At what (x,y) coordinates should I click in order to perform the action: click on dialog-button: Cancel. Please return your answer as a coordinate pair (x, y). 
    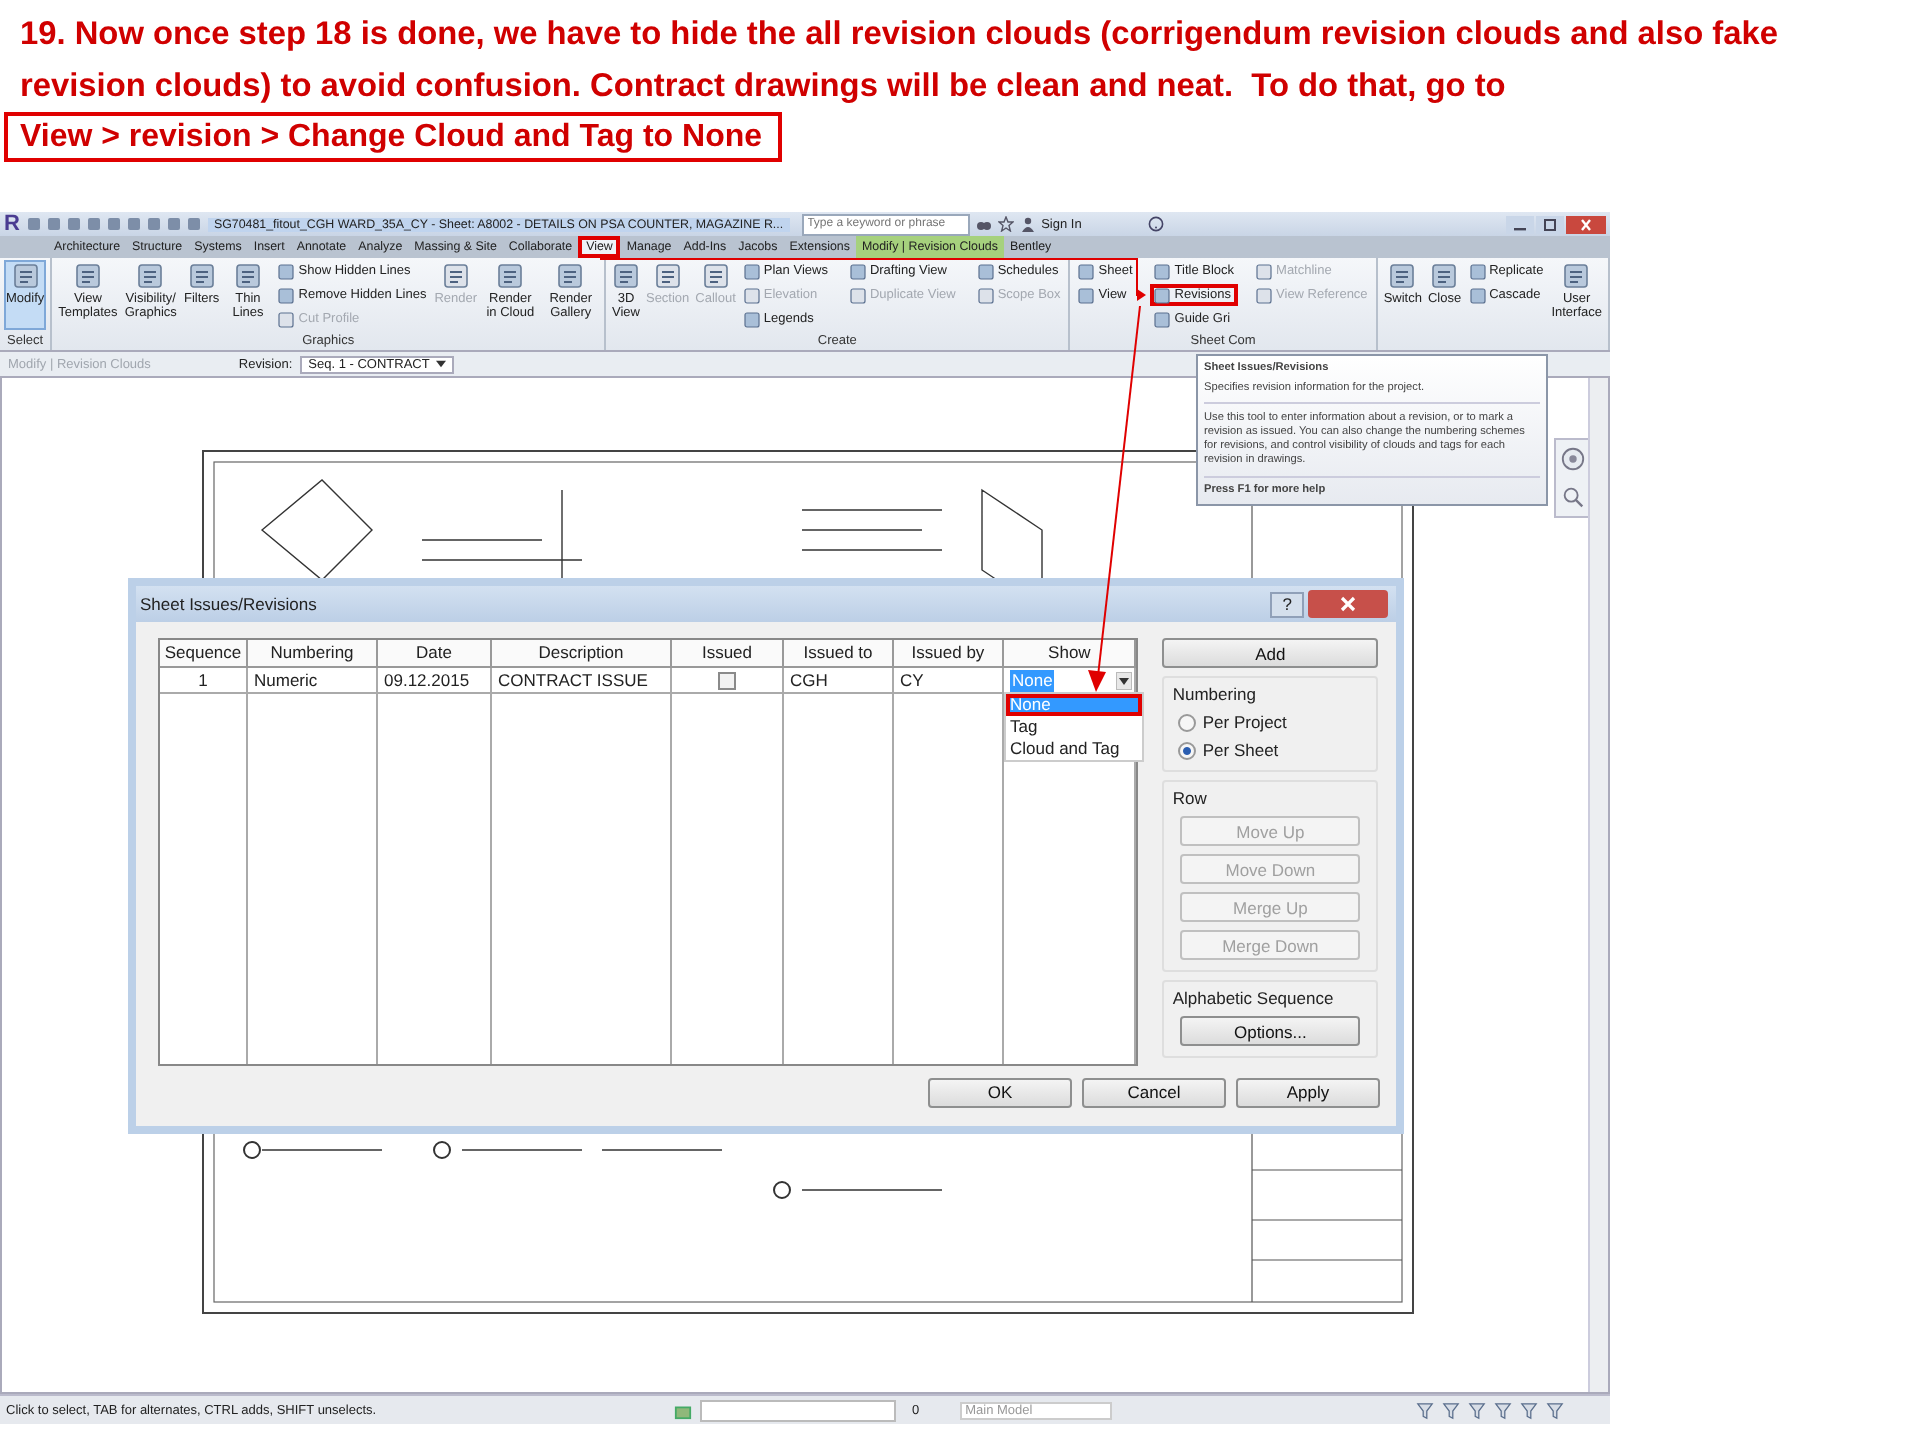
    Looking at the image, I should click on (1154, 1092).